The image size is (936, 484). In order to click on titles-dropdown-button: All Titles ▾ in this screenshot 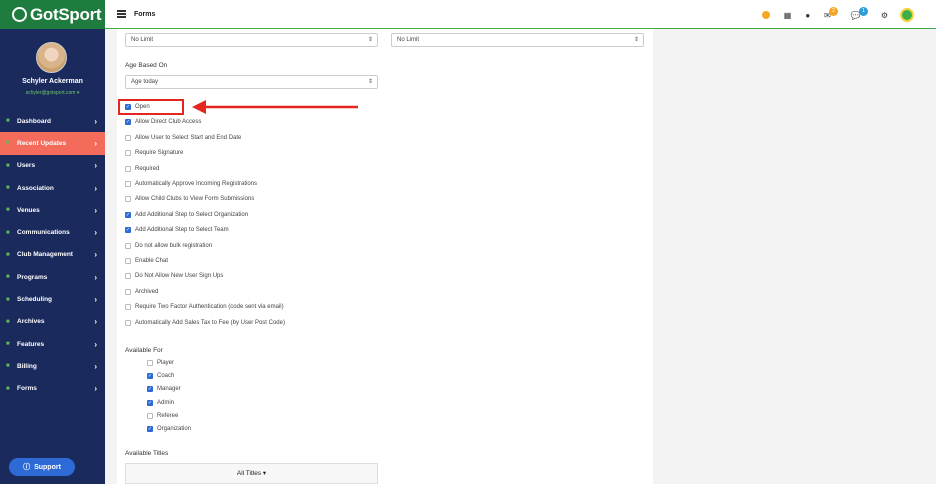, I will do `click(251, 473)`.